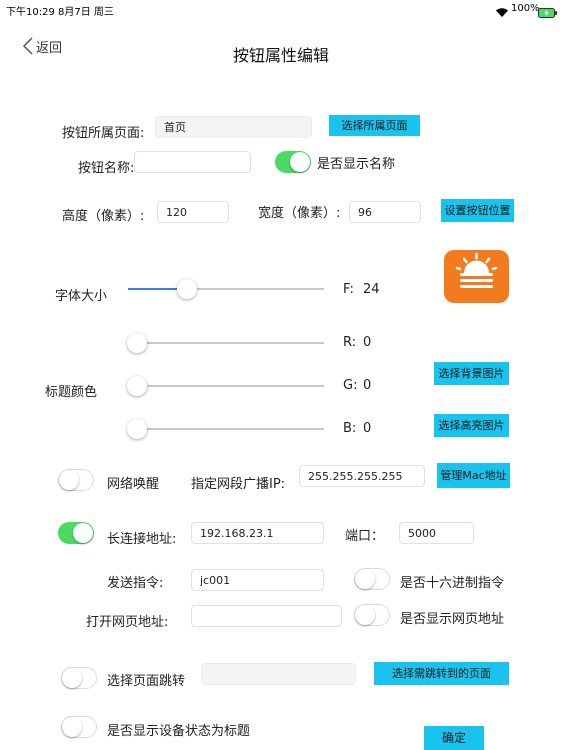  Describe the element at coordinates (471, 373) in the screenshot. I see `select-background-image-button: 选择背景图片` at that location.